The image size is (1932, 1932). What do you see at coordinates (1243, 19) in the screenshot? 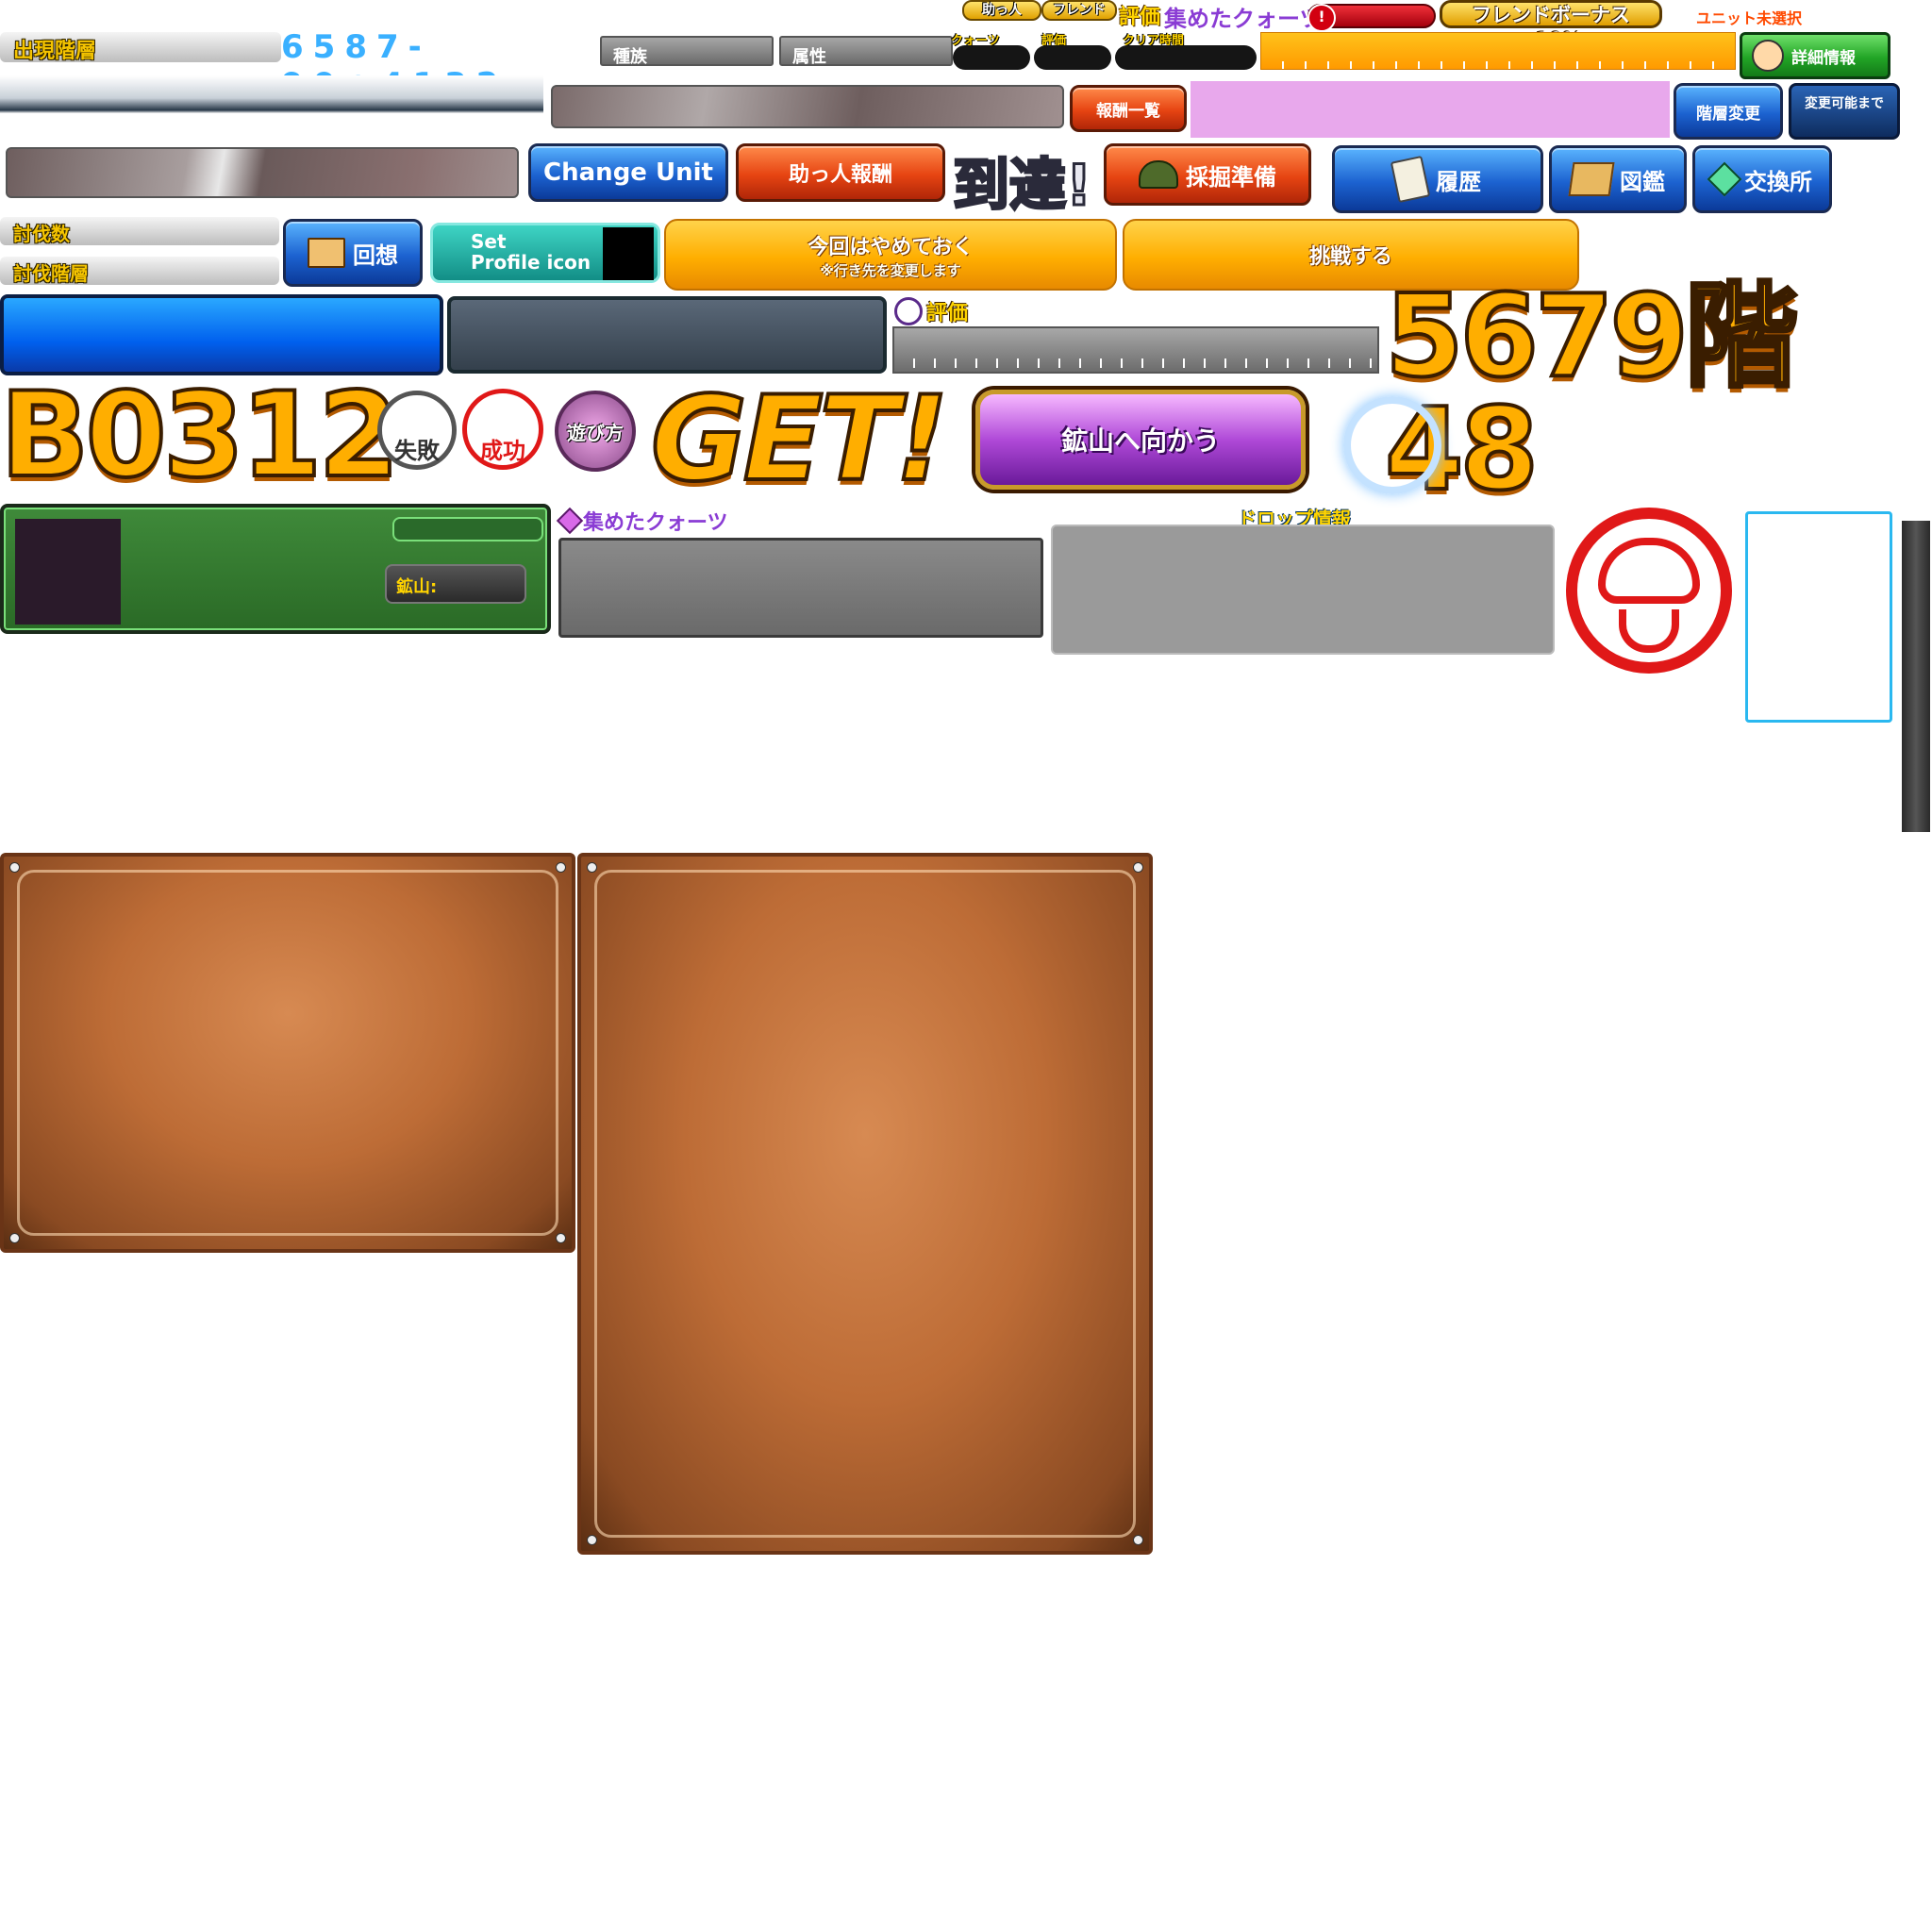
I see `collected-quartz-label-top: 集めたクォーツ` at bounding box center [1243, 19].